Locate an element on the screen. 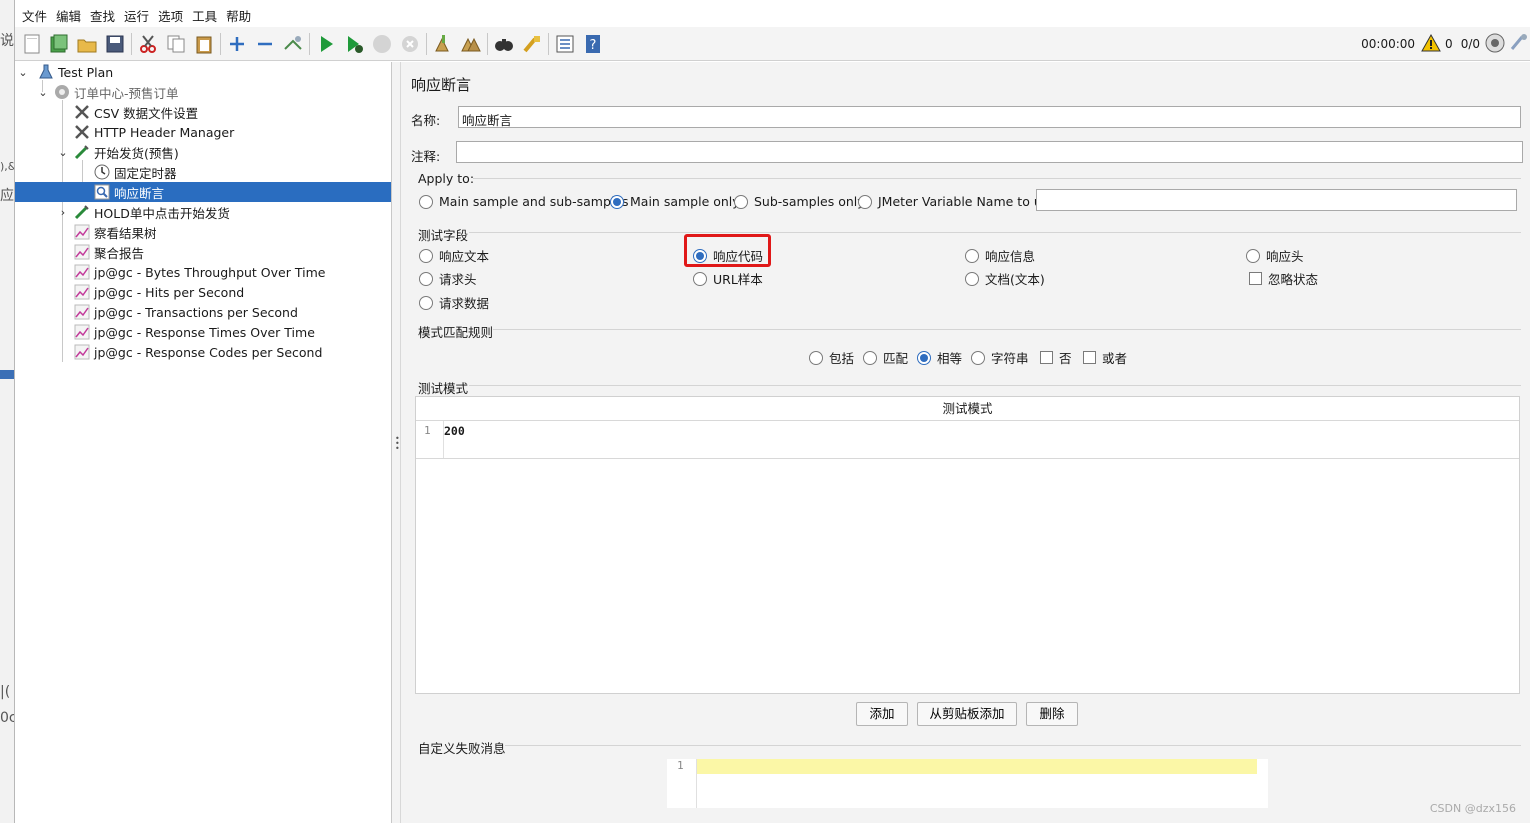 The height and width of the screenshot is (823, 1530). function-helper-icon is located at coordinates (565, 44).